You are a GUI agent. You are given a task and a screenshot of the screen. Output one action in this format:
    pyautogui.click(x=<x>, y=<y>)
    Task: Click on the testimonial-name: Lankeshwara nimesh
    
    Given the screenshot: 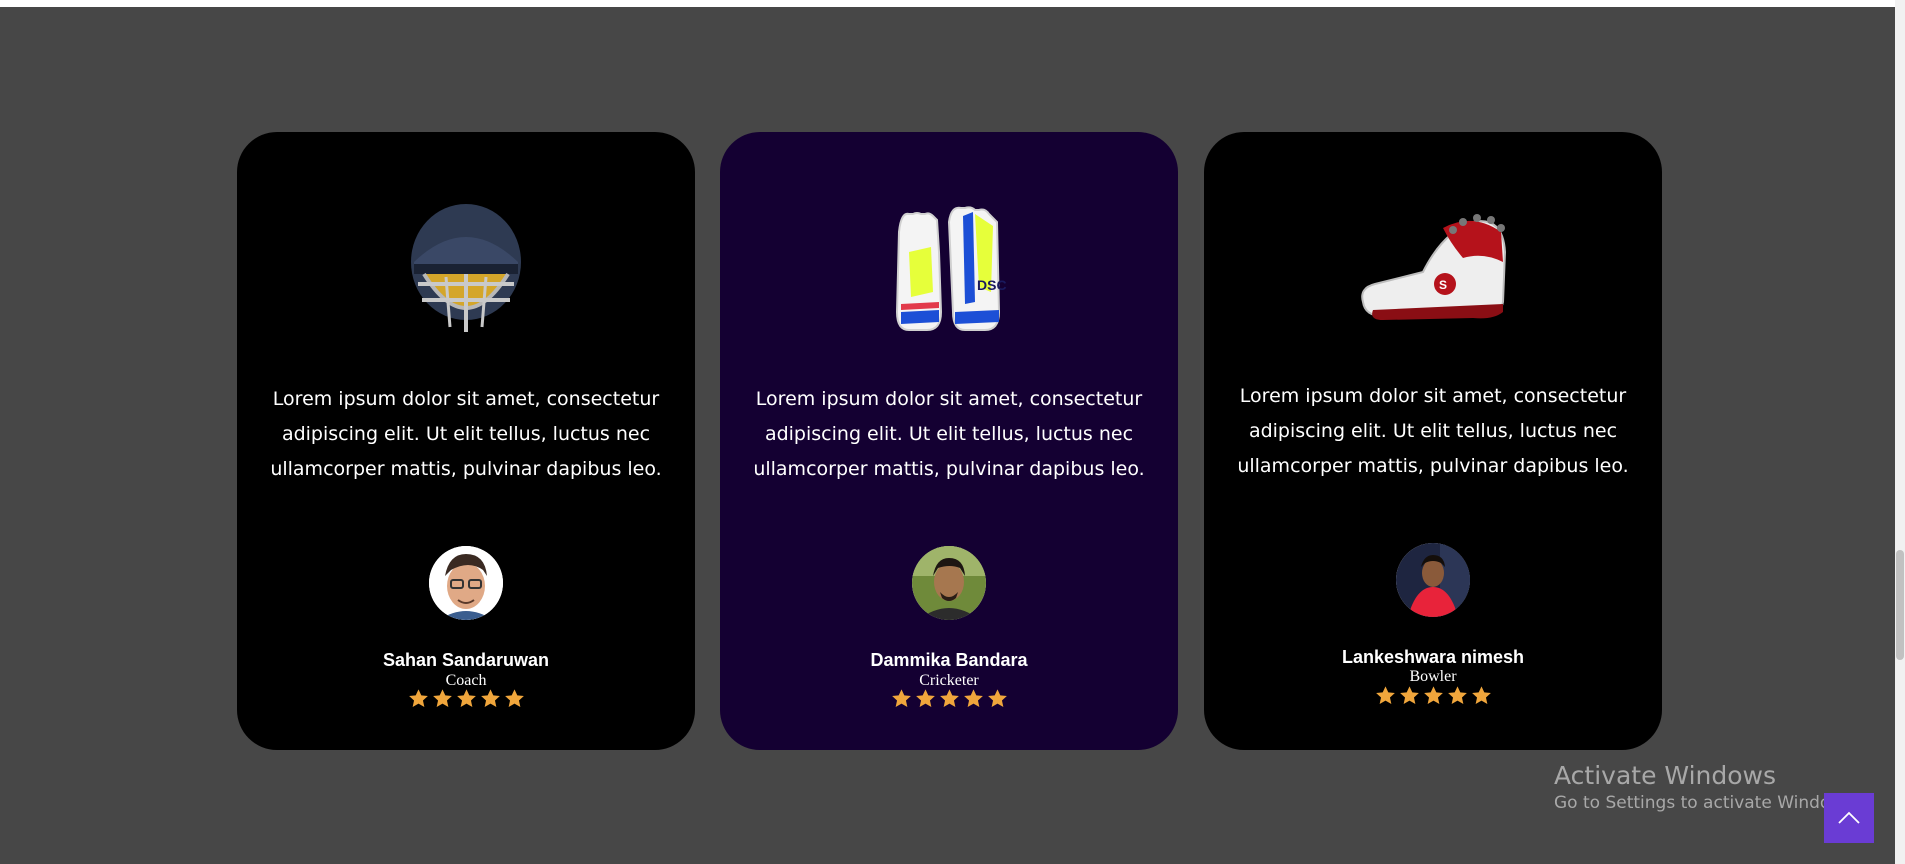 What is the action you would take?
    pyautogui.click(x=1433, y=657)
    